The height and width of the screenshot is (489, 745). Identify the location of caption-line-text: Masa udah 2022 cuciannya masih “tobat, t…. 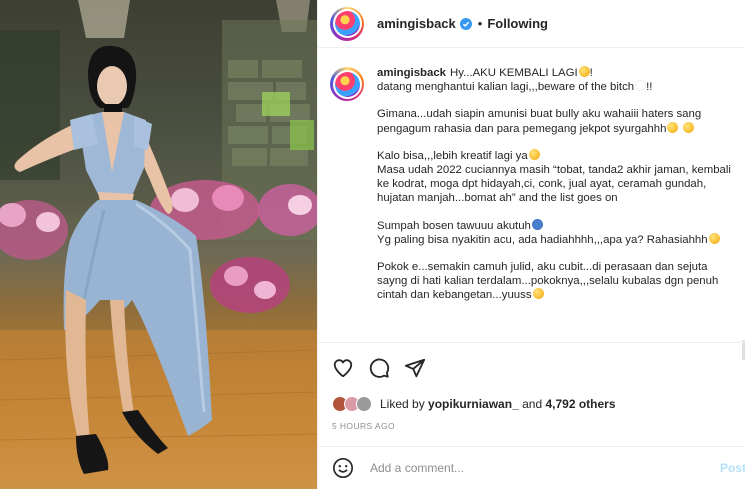
(554, 184).